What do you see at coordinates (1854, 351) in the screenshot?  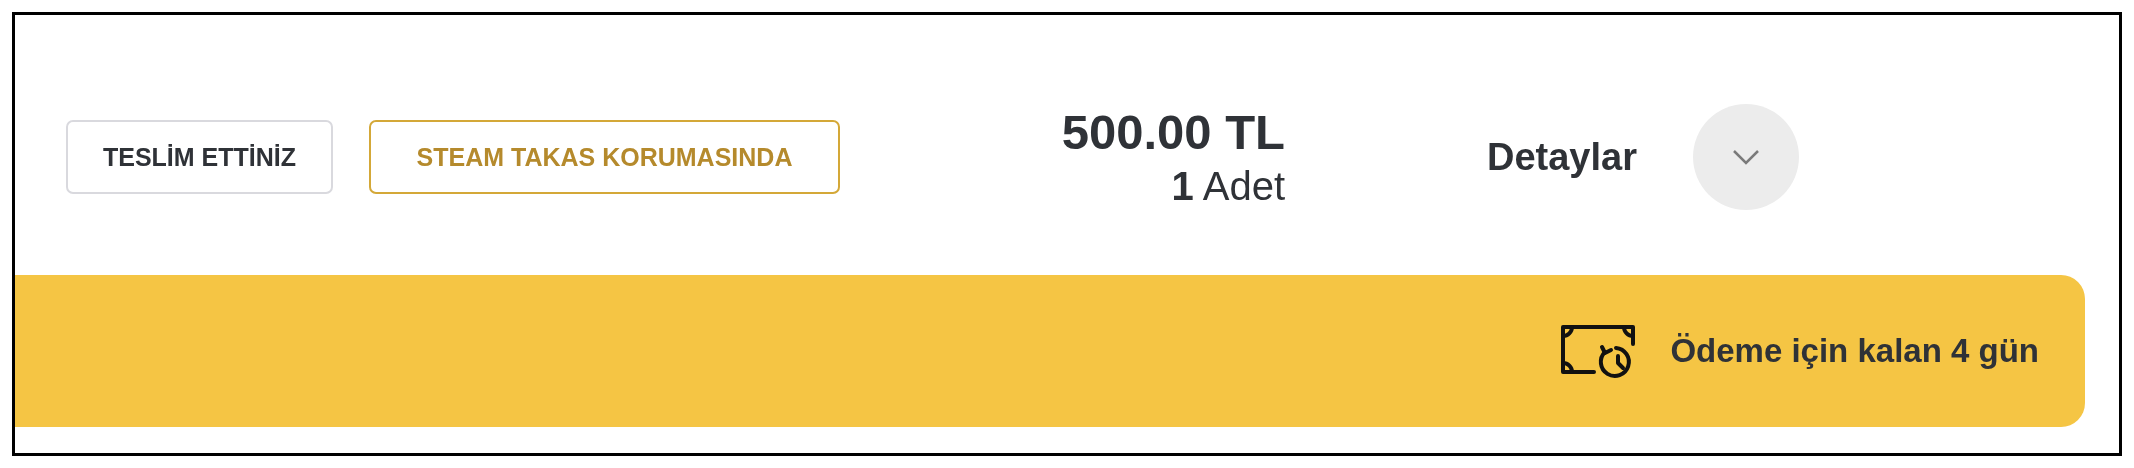 I see `payment-notice-text: Ödeme için kalan 4 gün` at bounding box center [1854, 351].